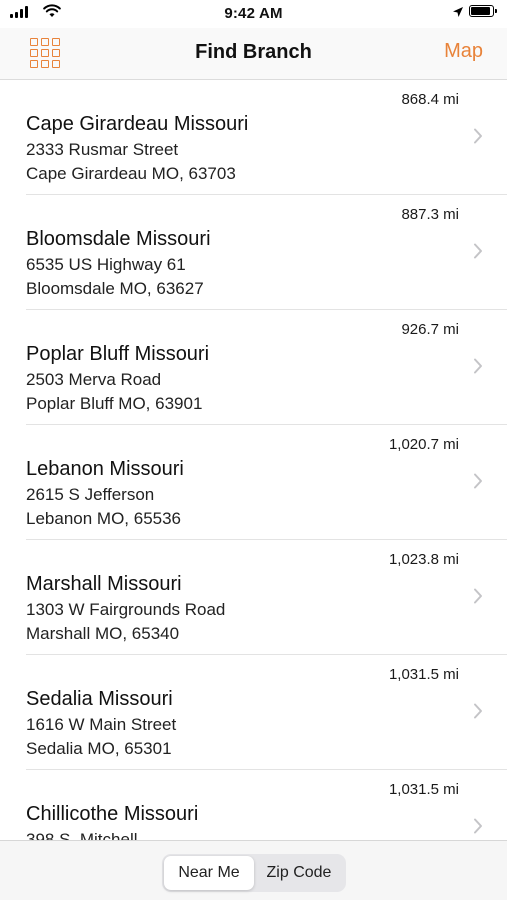 The image size is (507, 900). What do you see at coordinates (126, 609) in the screenshot?
I see `branch-street: 1303 W Fairgrounds Road` at bounding box center [126, 609].